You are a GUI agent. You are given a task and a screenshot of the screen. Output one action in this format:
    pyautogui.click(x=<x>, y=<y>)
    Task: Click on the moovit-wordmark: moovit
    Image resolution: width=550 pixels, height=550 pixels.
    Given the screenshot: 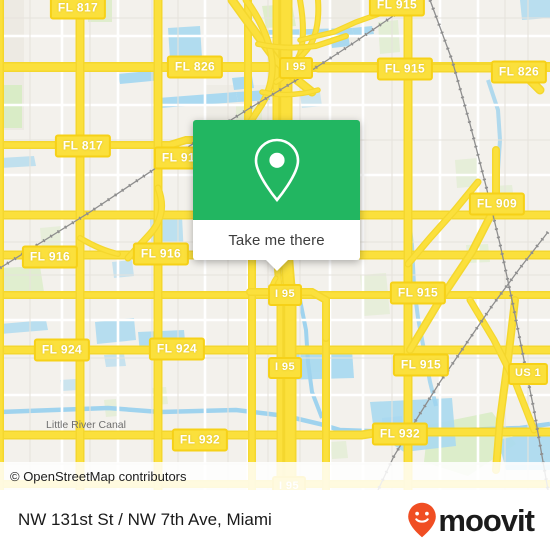 What is the action you would take?
    pyautogui.click(x=486, y=520)
    